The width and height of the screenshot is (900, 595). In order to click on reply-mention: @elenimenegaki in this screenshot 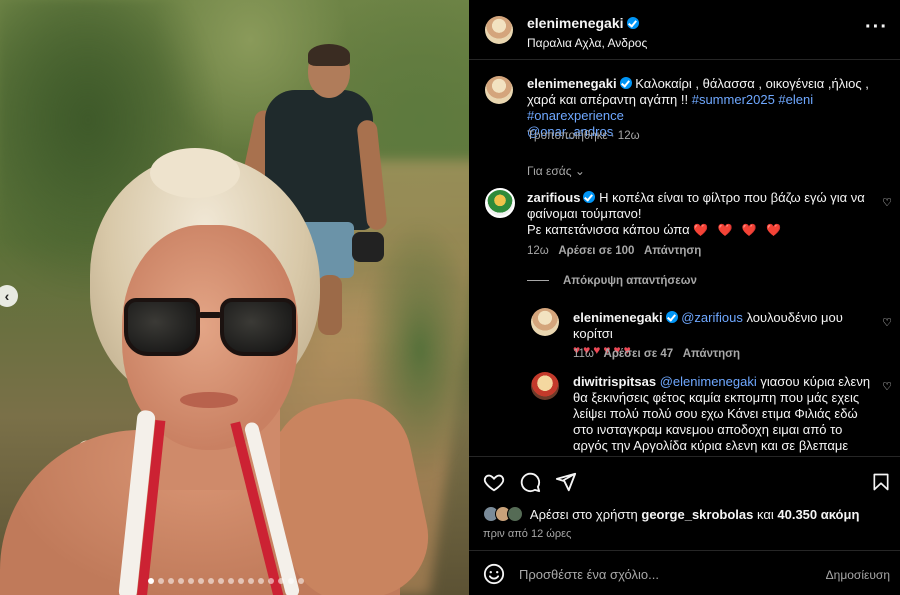, I will do `click(708, 381)`.